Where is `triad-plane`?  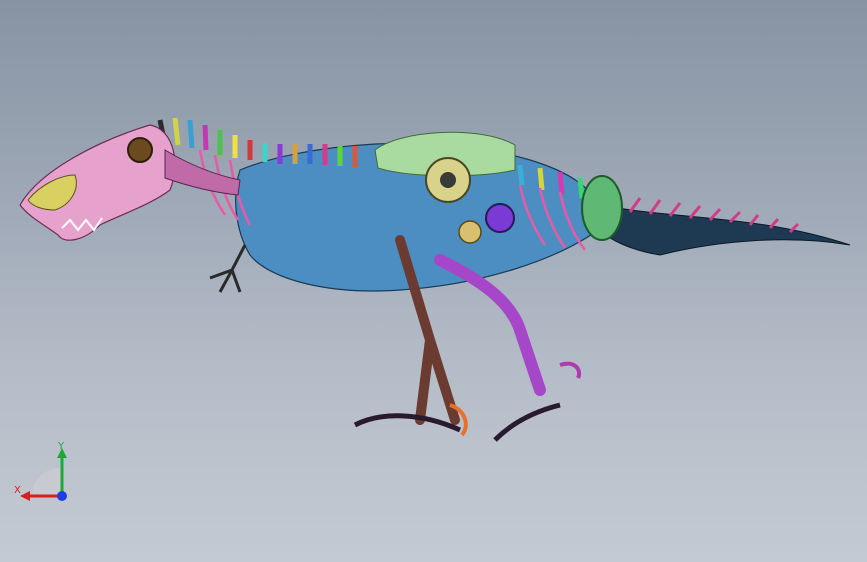
triad-plane is located at coordinates (46, 481).